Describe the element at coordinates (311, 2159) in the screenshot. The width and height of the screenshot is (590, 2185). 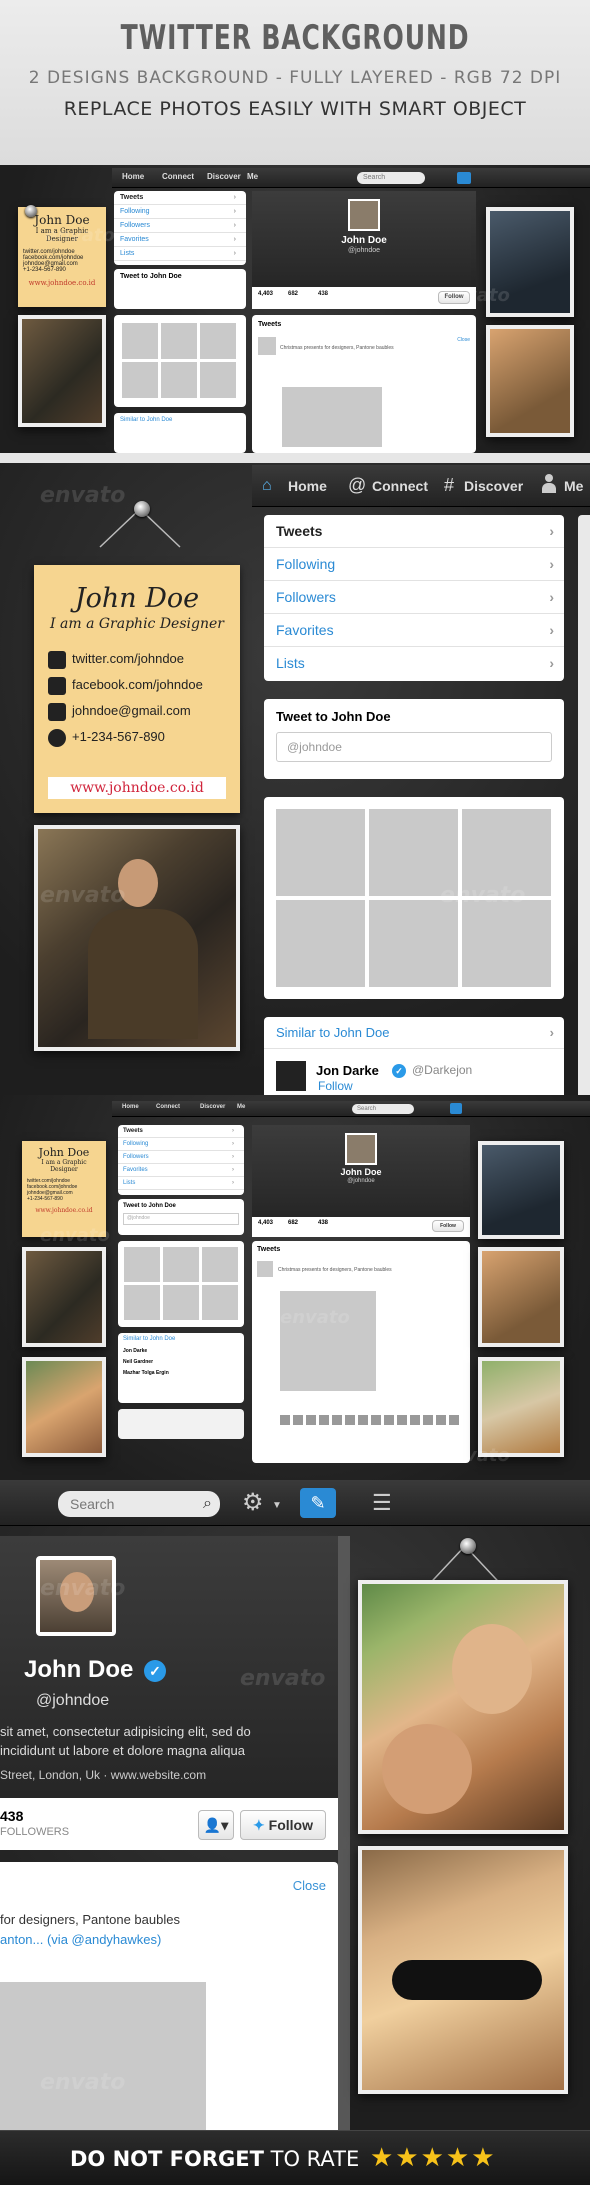
I see `rate-rest: TO RATE` at that location.